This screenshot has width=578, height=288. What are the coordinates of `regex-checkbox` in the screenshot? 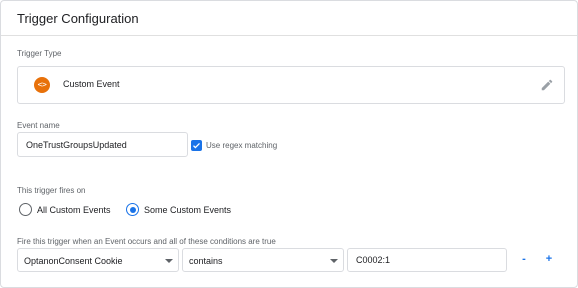 It's located at (196, 145).